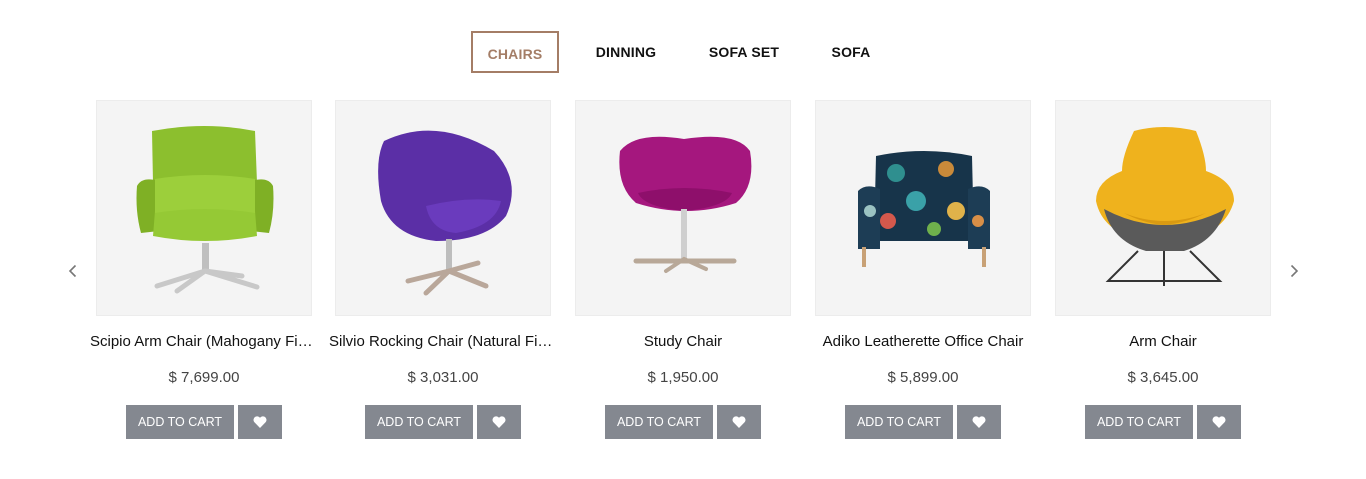 This screenshot has width=1366, height=479. Describe the element at coordinates (683, 377) in the screenshot. I see `product-price: $ 1,950.00` at that location.